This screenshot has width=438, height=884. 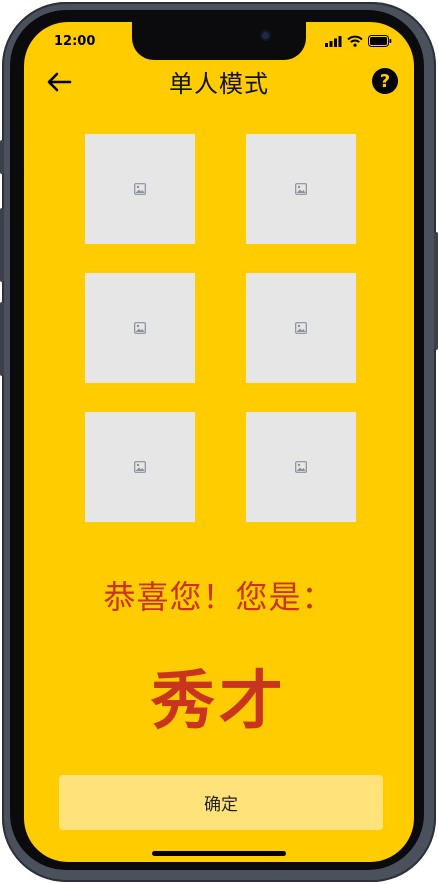 I want to click on power-button, so click(x=436, y=291).